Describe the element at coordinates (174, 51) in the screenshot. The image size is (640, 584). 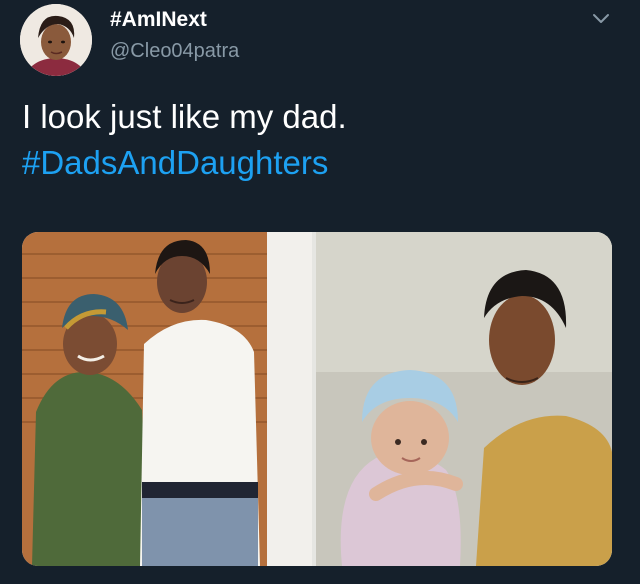
I see `author-handle: @Cleo04patra` at that location.